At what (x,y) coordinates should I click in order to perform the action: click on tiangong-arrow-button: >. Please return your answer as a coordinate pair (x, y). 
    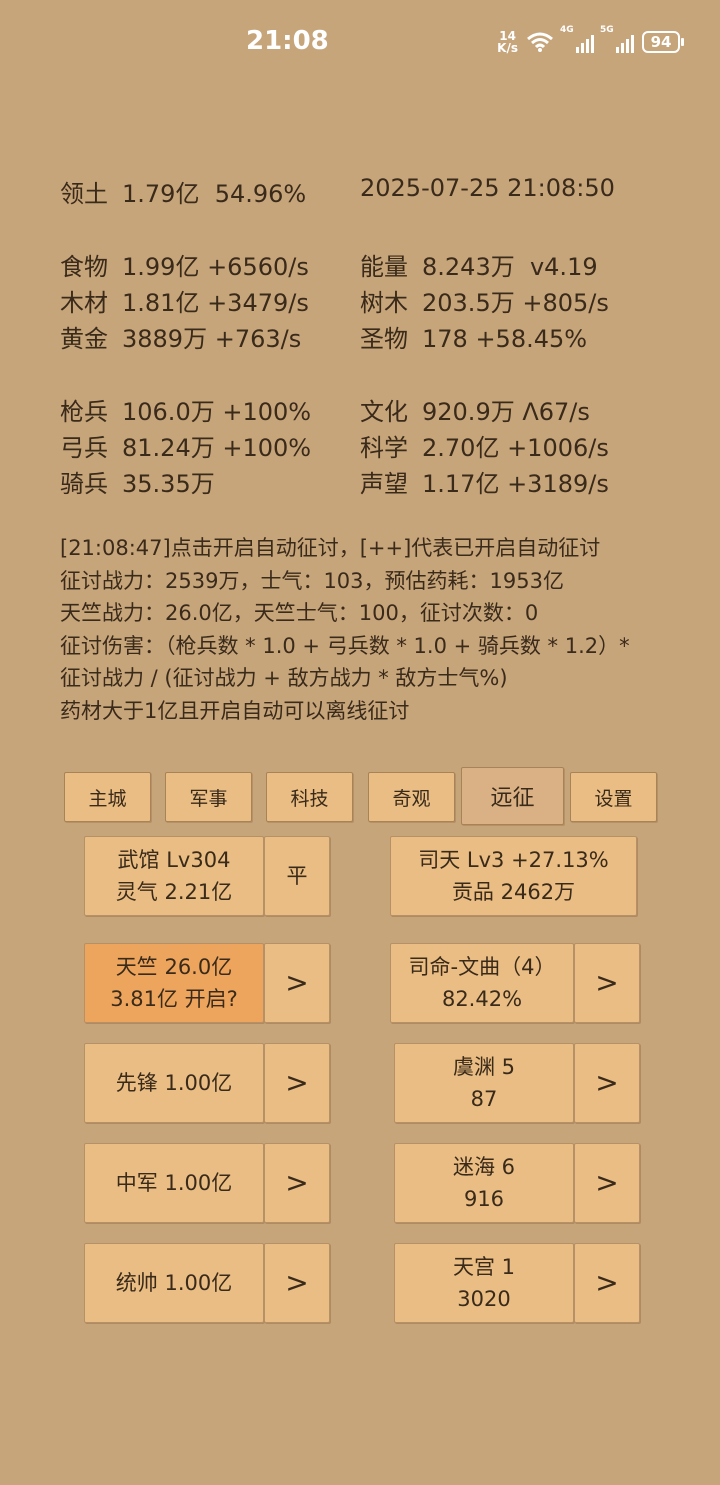
    Looking at the image, I should click on (607, 1283).